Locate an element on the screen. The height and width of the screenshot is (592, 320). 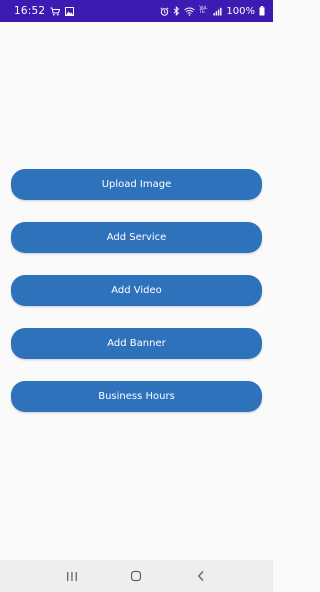
add-video-button: Add Video is located at coordinates (136, 290).